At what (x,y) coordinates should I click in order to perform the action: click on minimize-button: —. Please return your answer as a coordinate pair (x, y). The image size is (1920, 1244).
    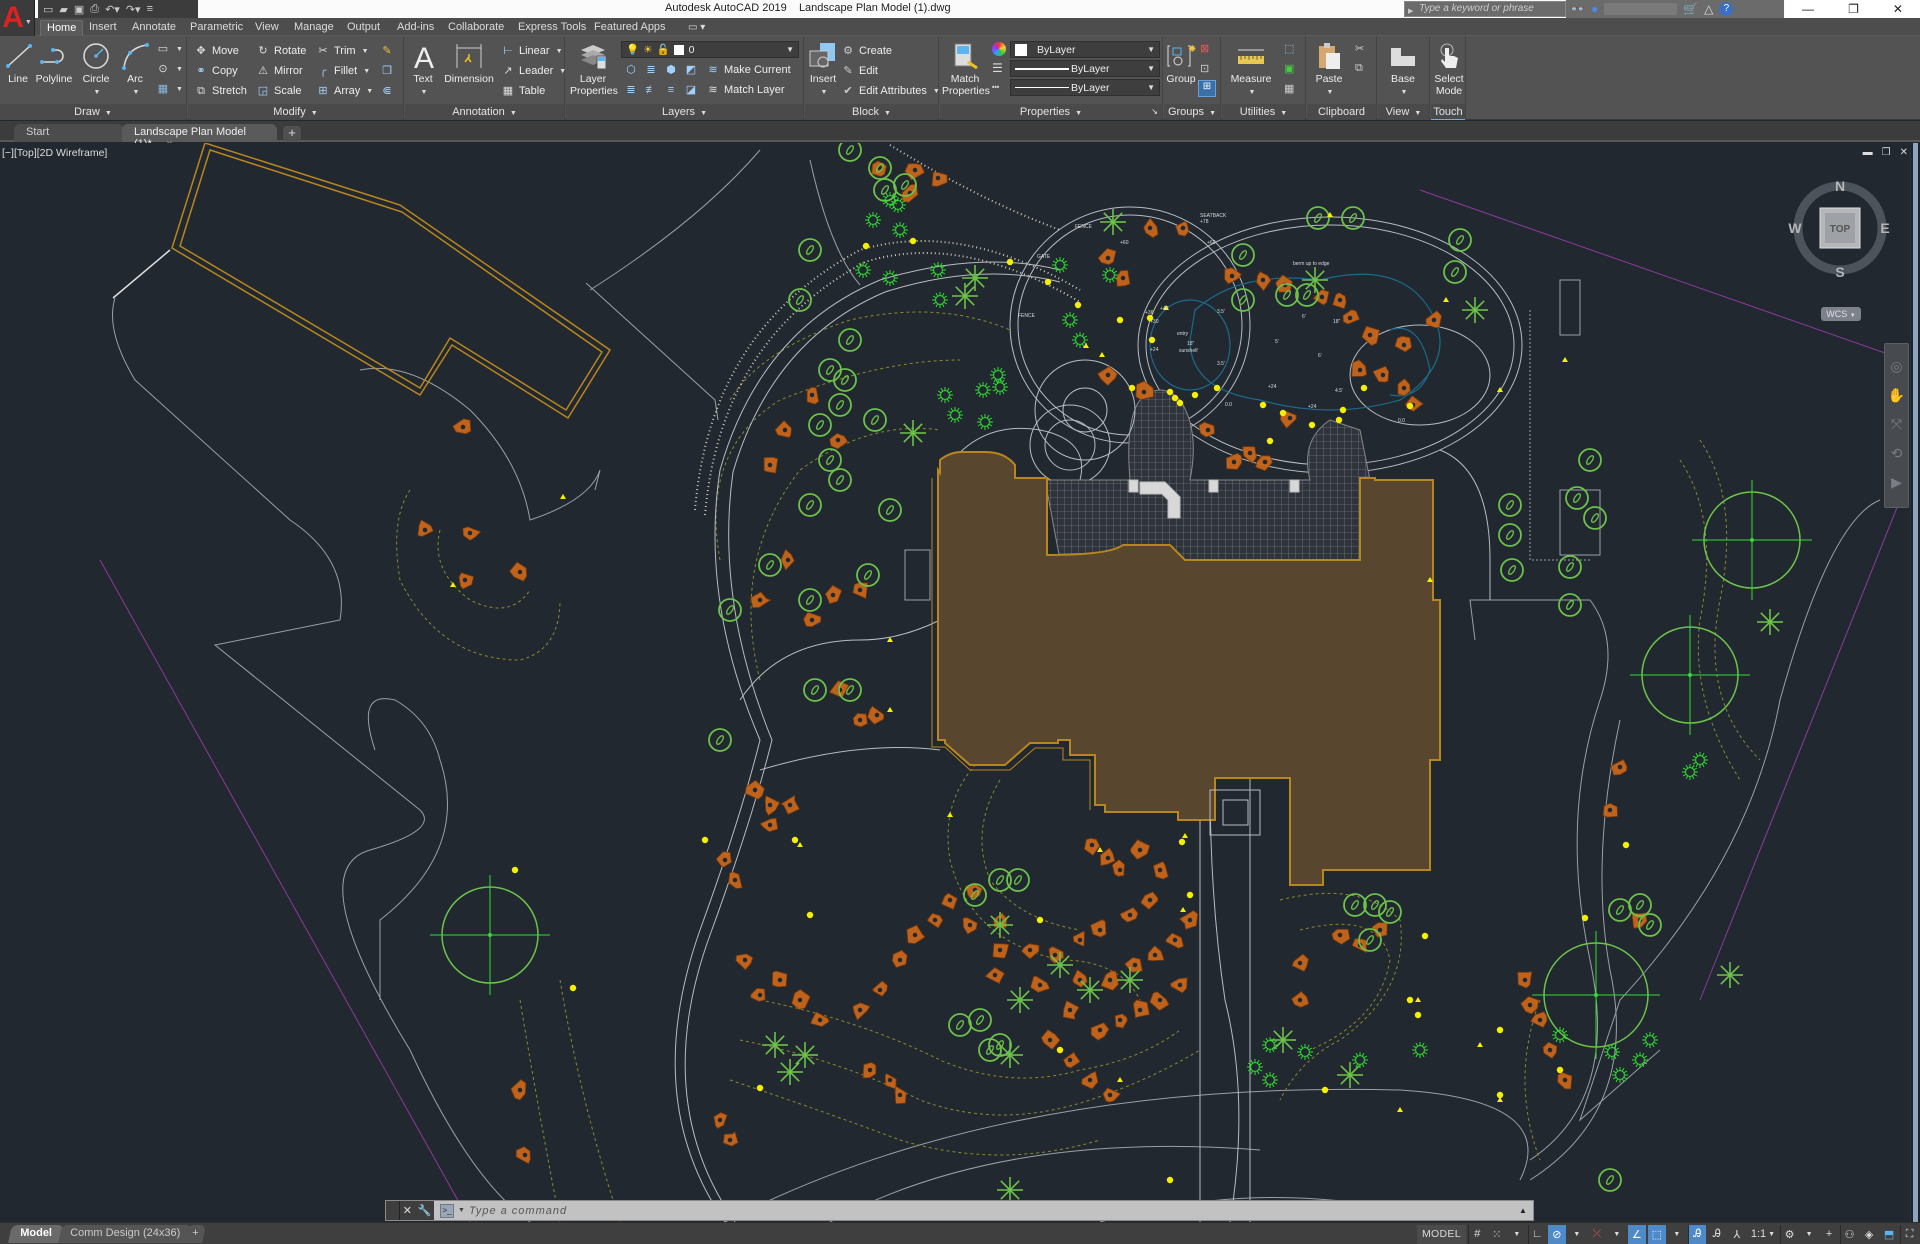
    Looking at the image, I should click on (1808, 9).